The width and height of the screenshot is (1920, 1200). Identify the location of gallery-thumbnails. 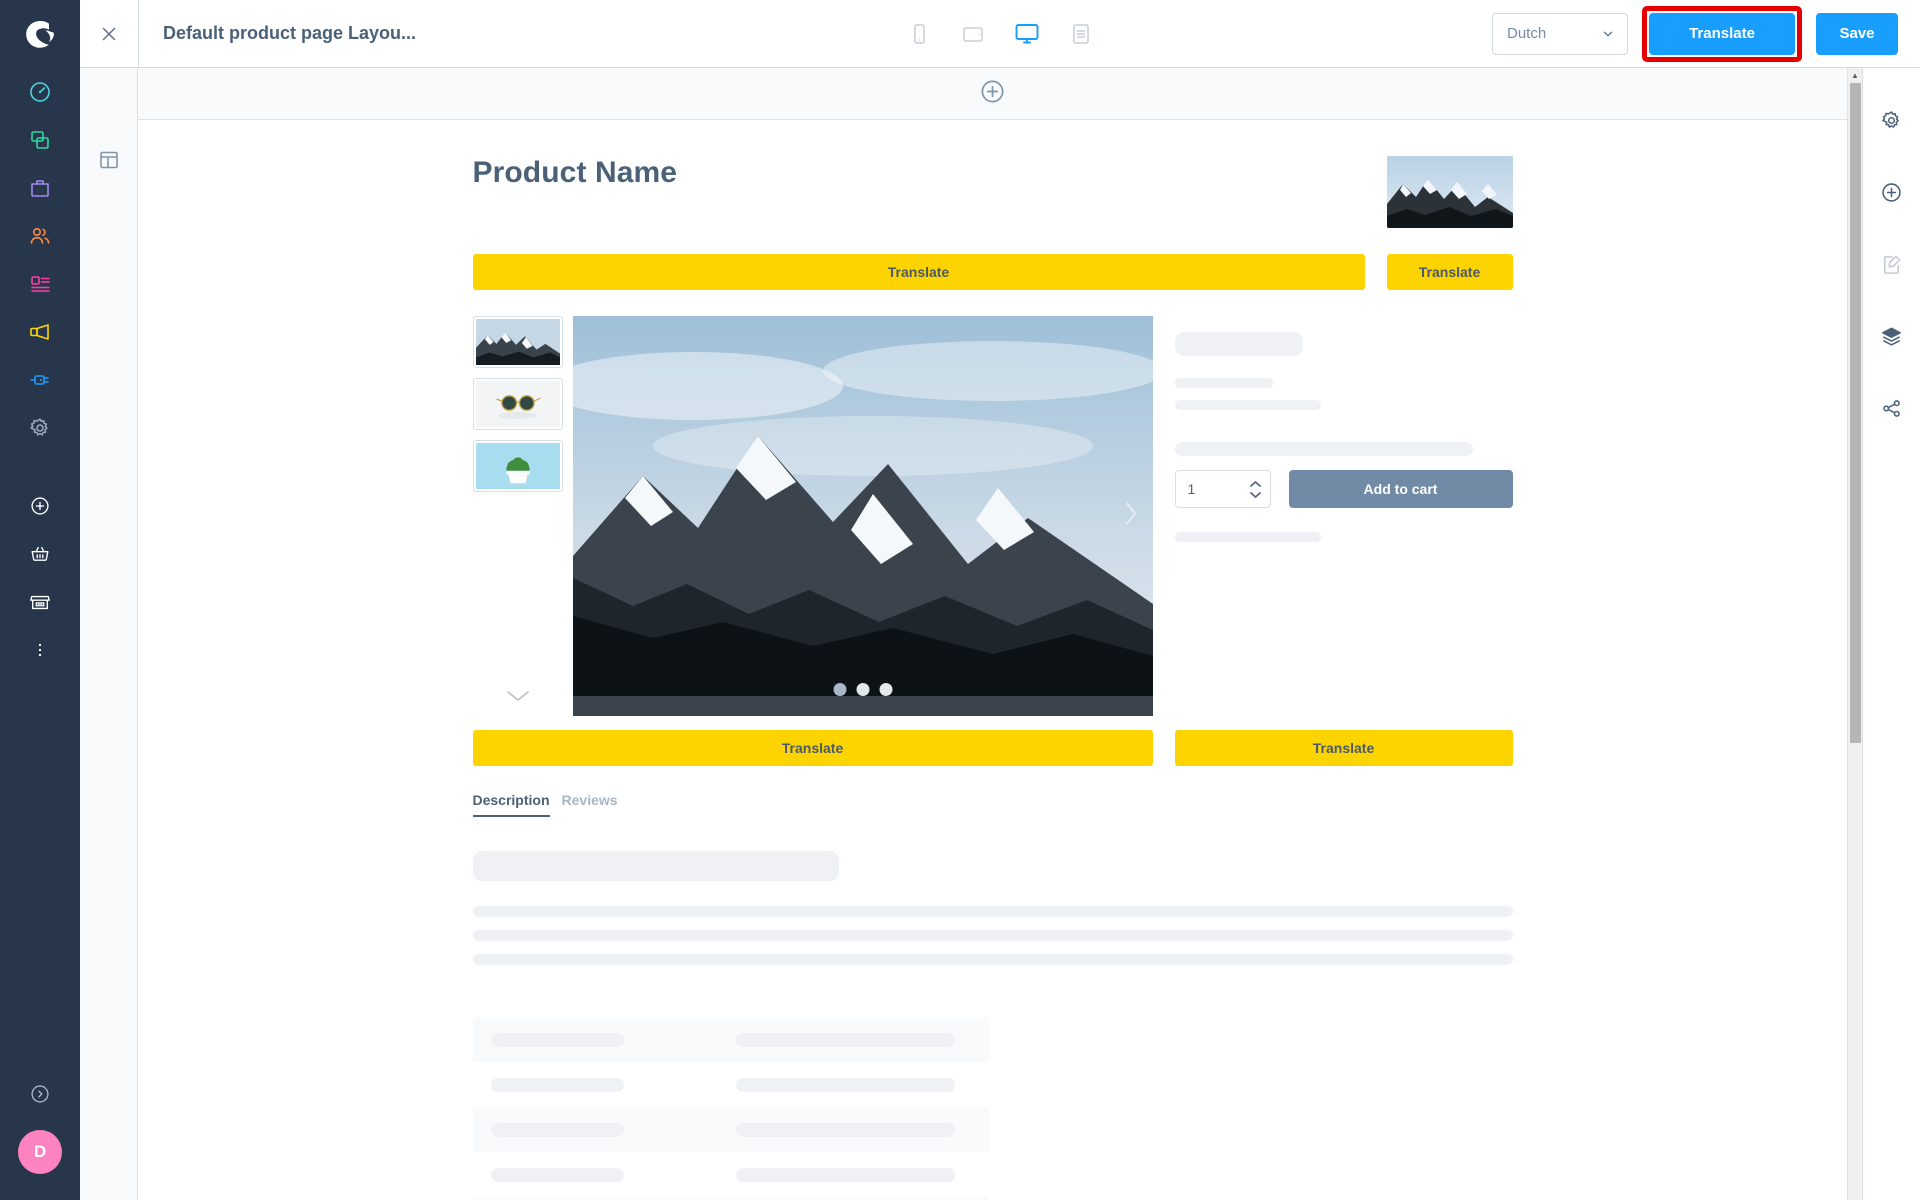
(517, 516).